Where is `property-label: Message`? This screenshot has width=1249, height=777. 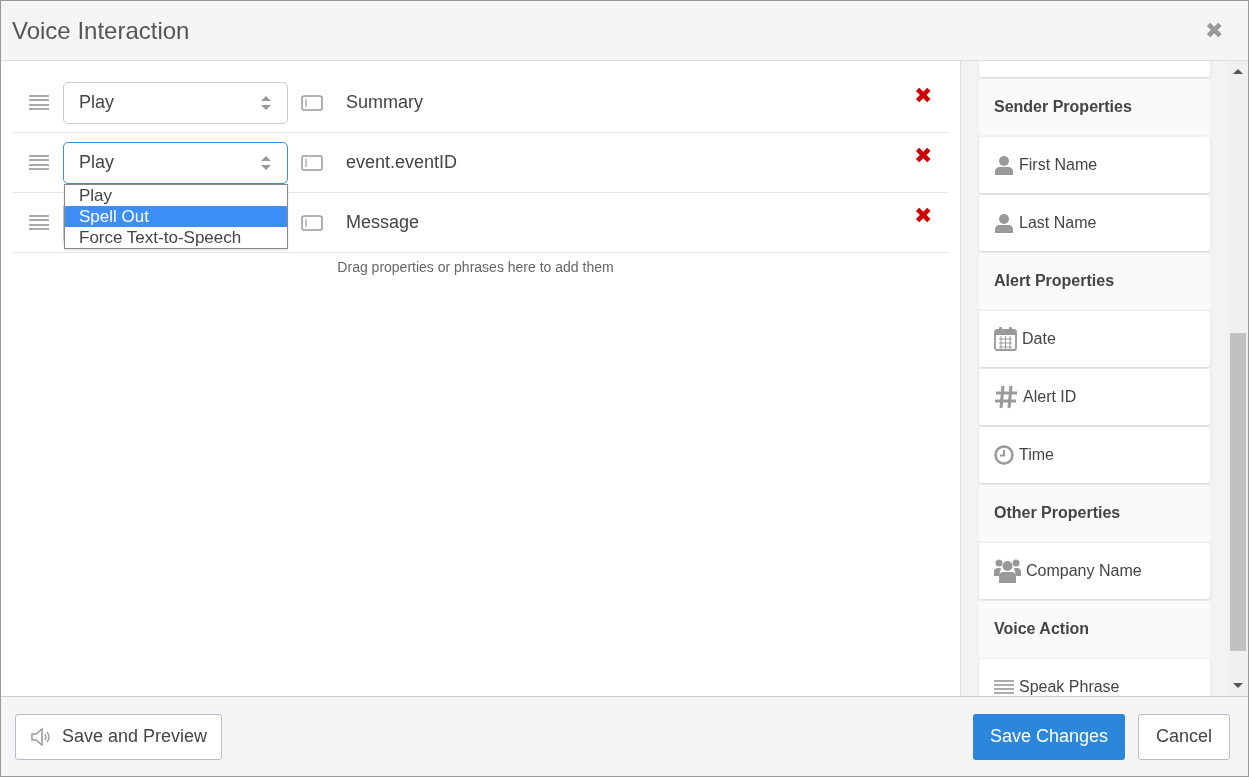
property-label: Message is located at coordinates (383, 222).